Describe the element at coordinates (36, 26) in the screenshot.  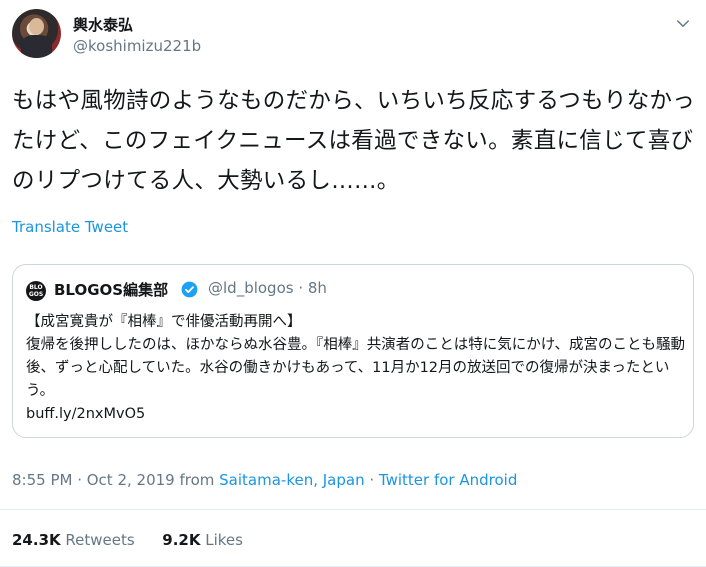
I see `avatar-face` at that location.